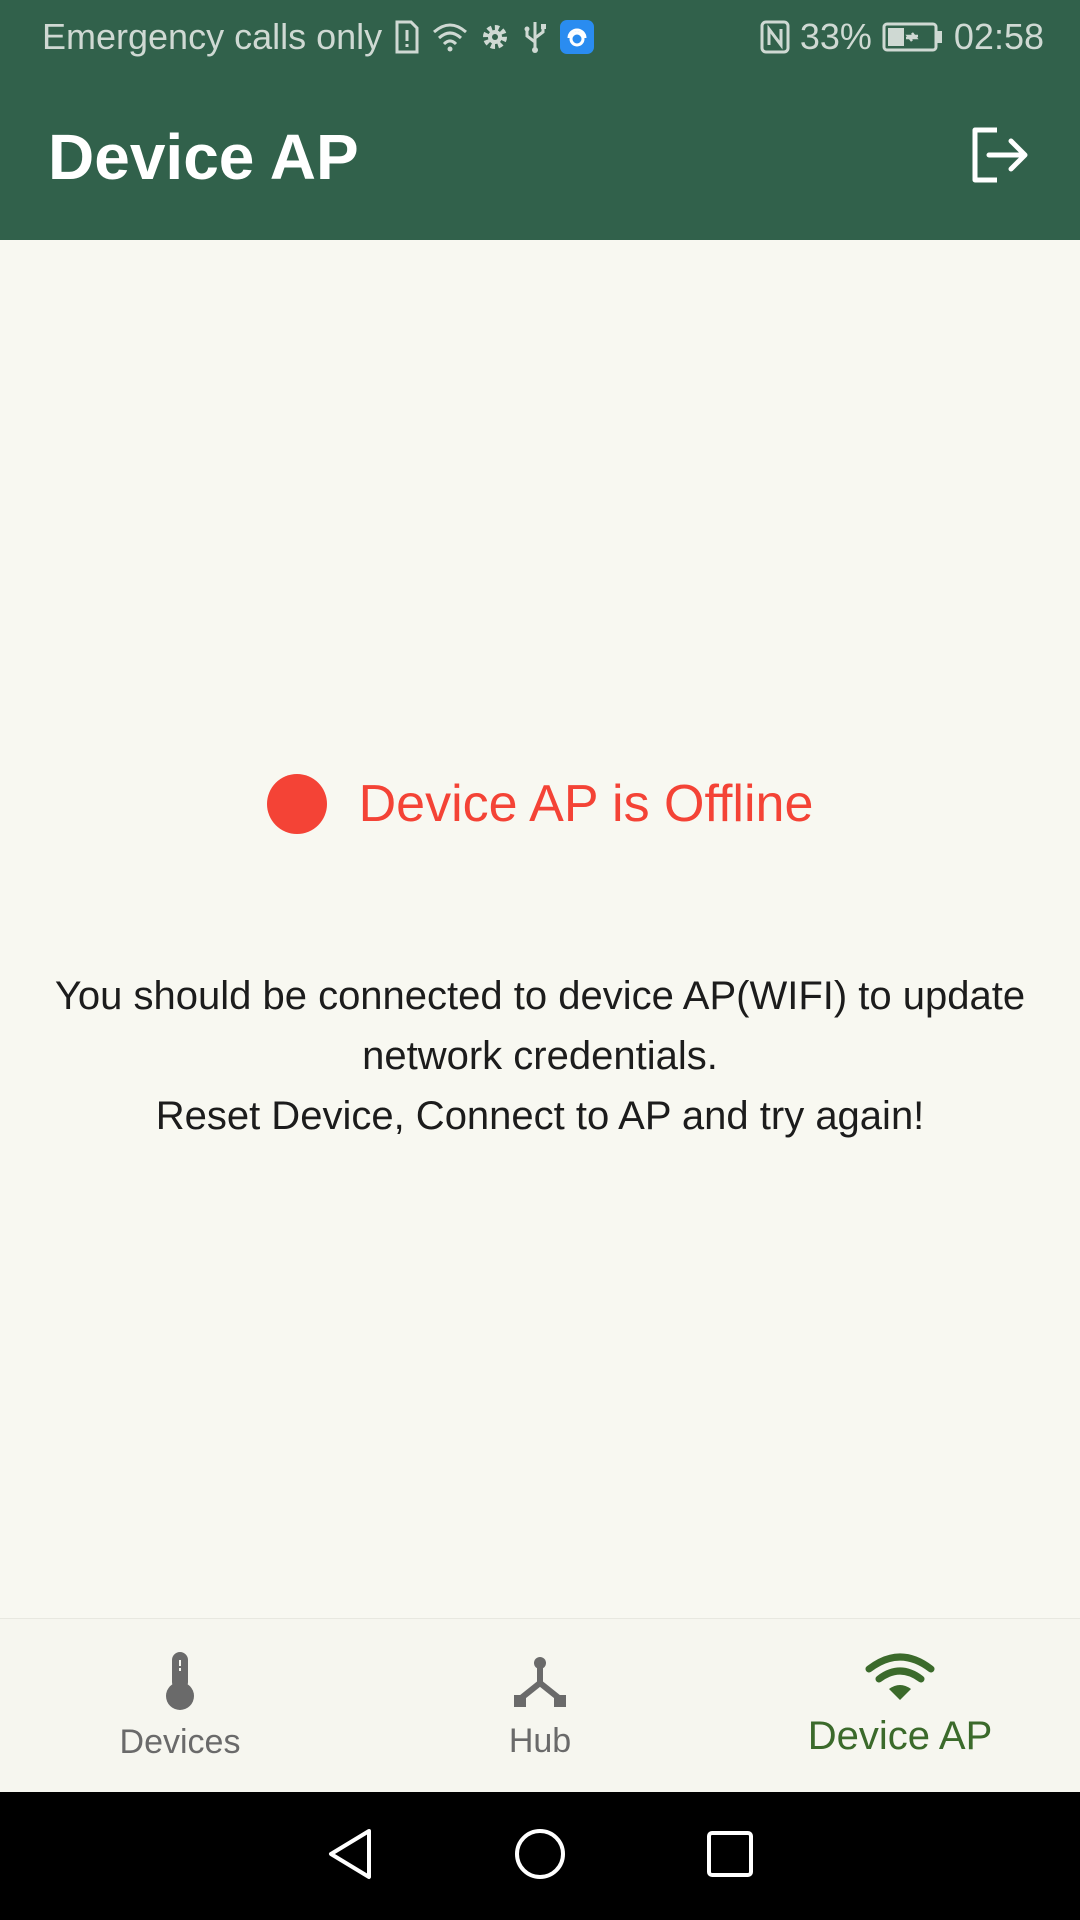 This screenshot has width=1080, height=1920. I want to click on status-right: 33% 02:58, so click(902, 37).